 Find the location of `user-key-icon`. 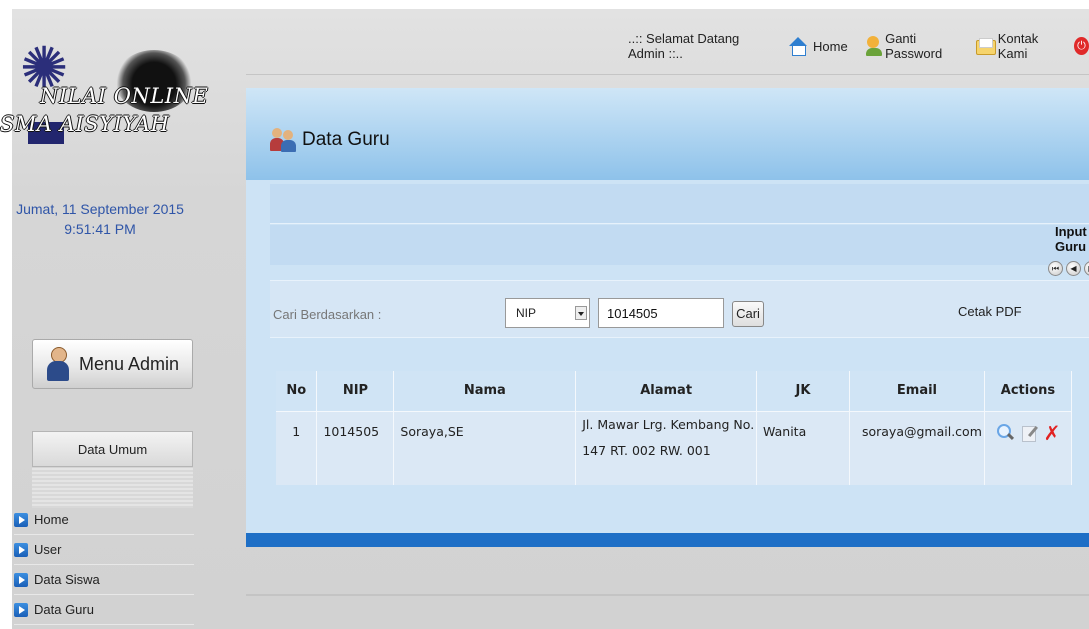

user-key-icon is located at coordinates (873, 46).